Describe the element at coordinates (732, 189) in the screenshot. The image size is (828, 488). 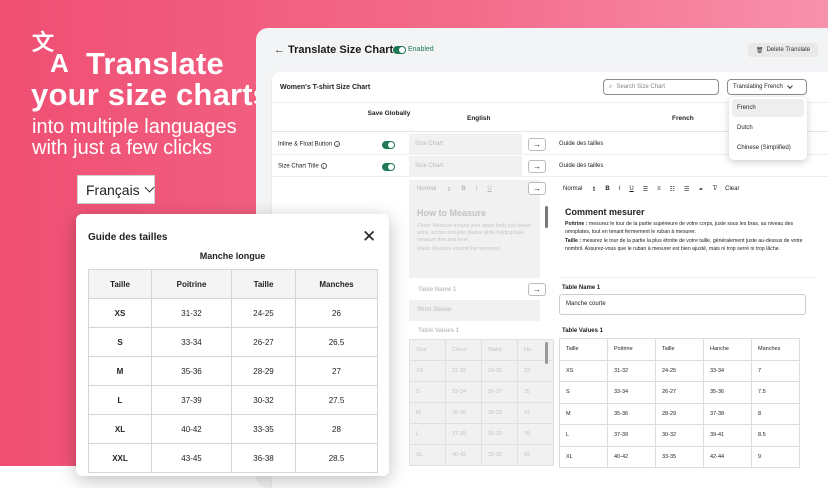
I see `clear-button: Clear` at that location.